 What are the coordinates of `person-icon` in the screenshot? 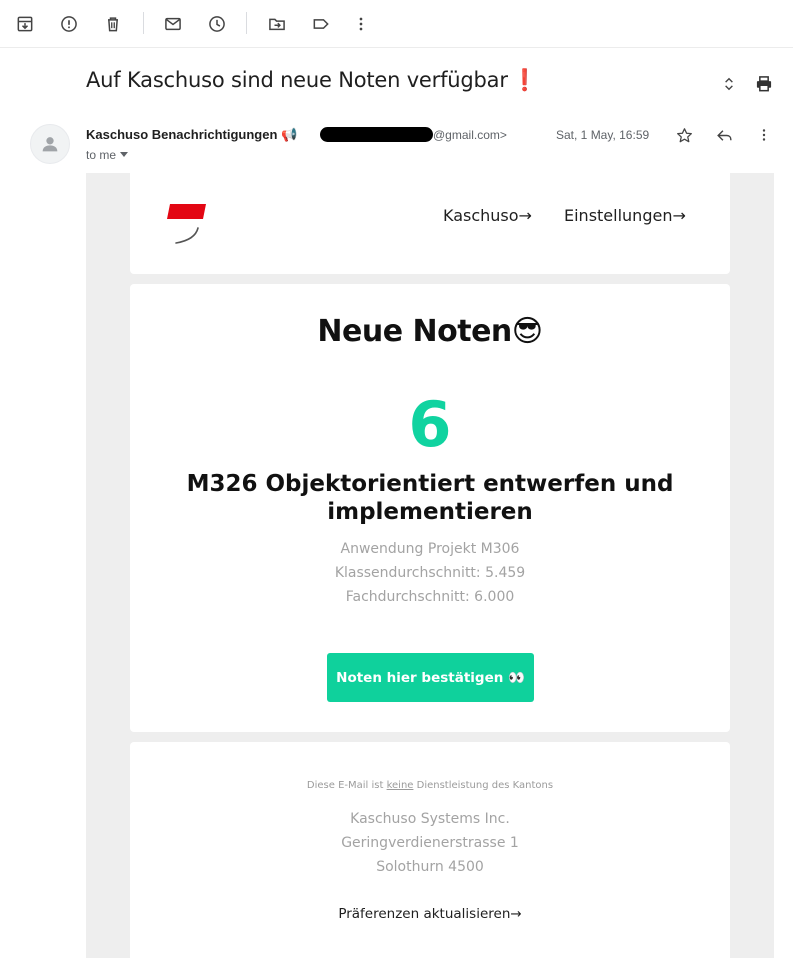 It's located at (50, 144).